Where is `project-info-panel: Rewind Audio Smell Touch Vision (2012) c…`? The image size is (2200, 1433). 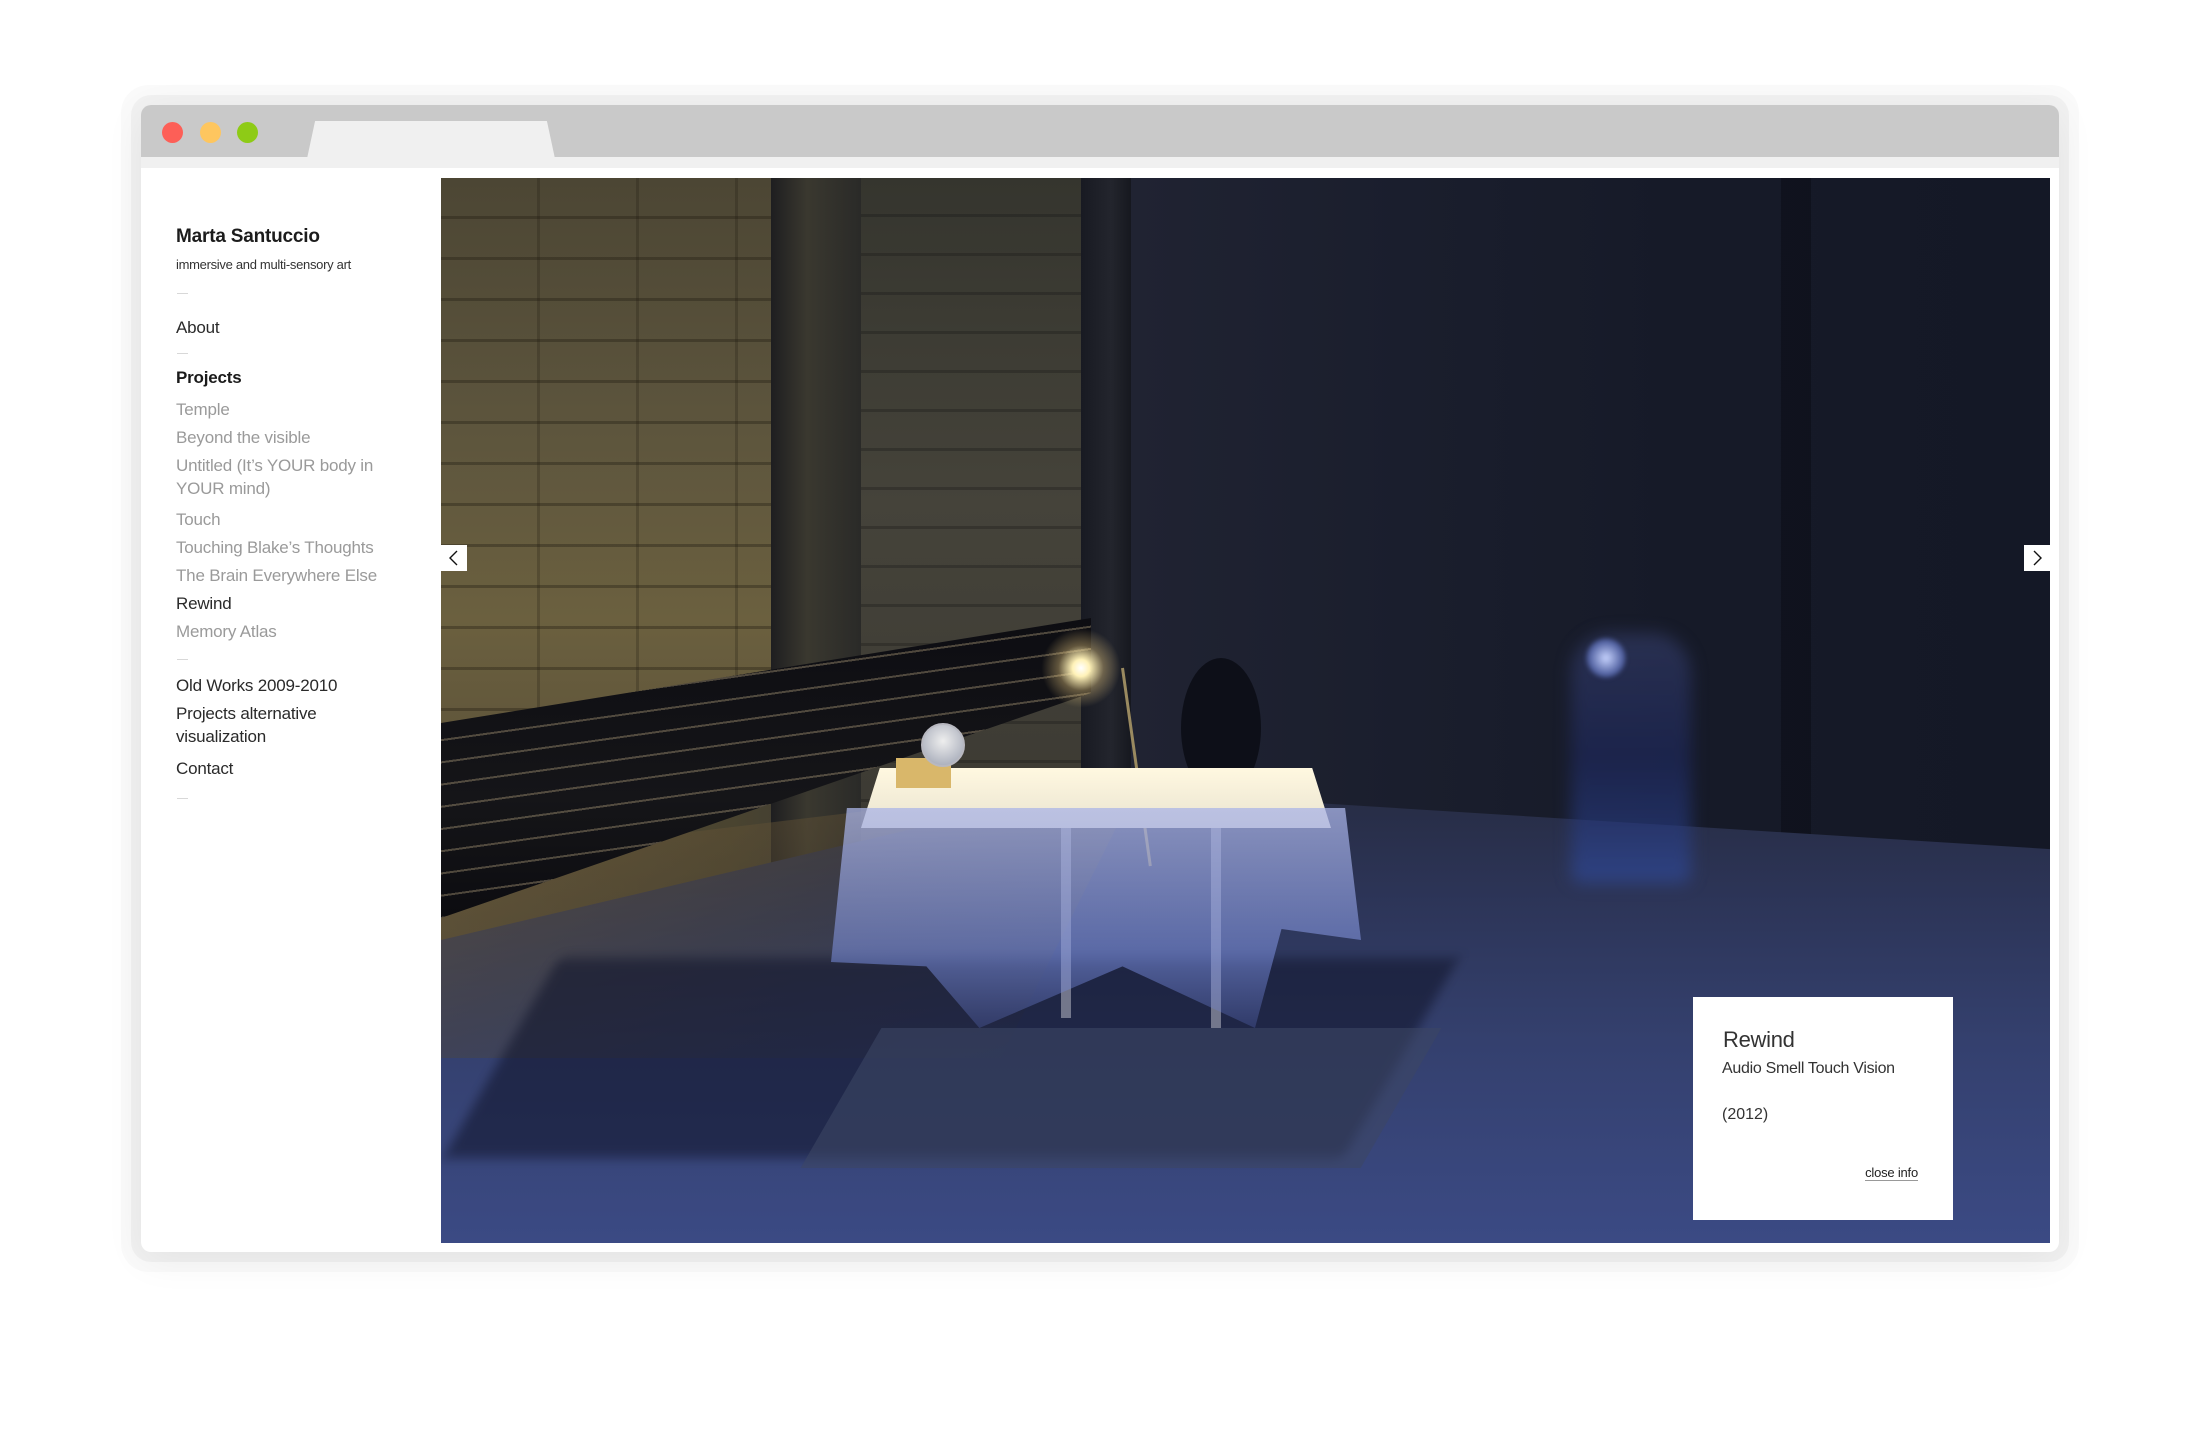
project-info-panel: Rewind Audio Smell Touch Vision (2012) c… is located at coordinates (1823, 1108).